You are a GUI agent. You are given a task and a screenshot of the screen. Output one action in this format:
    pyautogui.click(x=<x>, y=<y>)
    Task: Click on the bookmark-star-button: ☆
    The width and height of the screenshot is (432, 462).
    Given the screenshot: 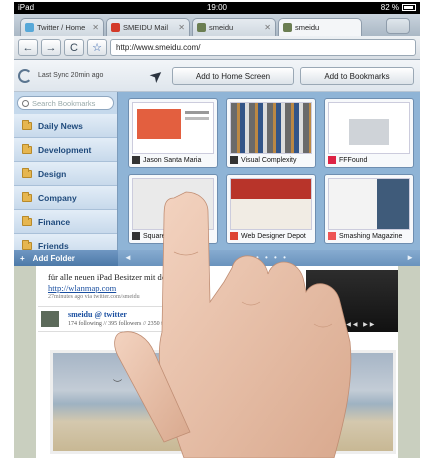 What is the action you would take?
    pyautogui.click(x=97, y=47)
    